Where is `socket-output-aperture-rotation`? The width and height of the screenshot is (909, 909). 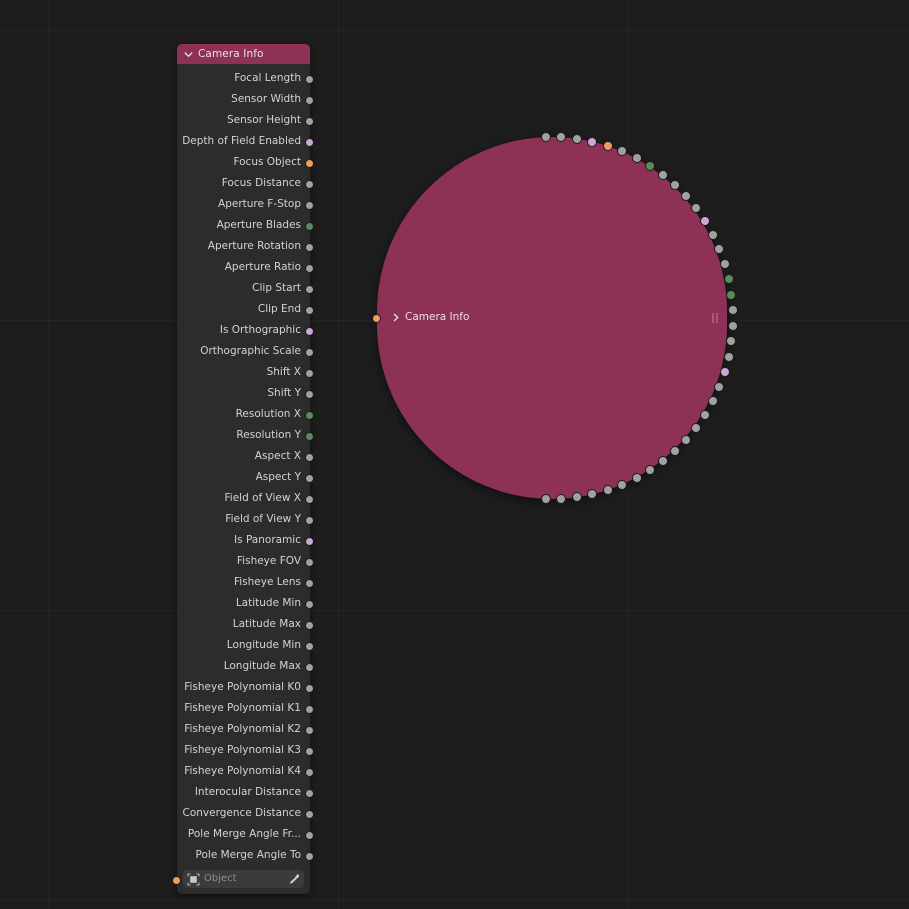 socket-output-aperture-rotation is located at coordinates (309, 247).